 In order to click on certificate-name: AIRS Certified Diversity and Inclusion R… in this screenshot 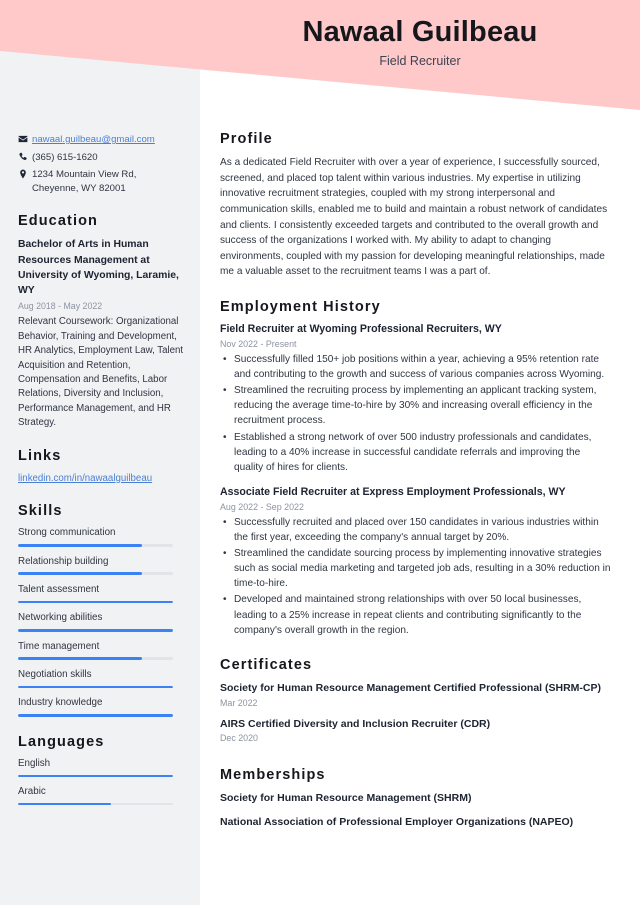, I will do `click(355, 723)`.